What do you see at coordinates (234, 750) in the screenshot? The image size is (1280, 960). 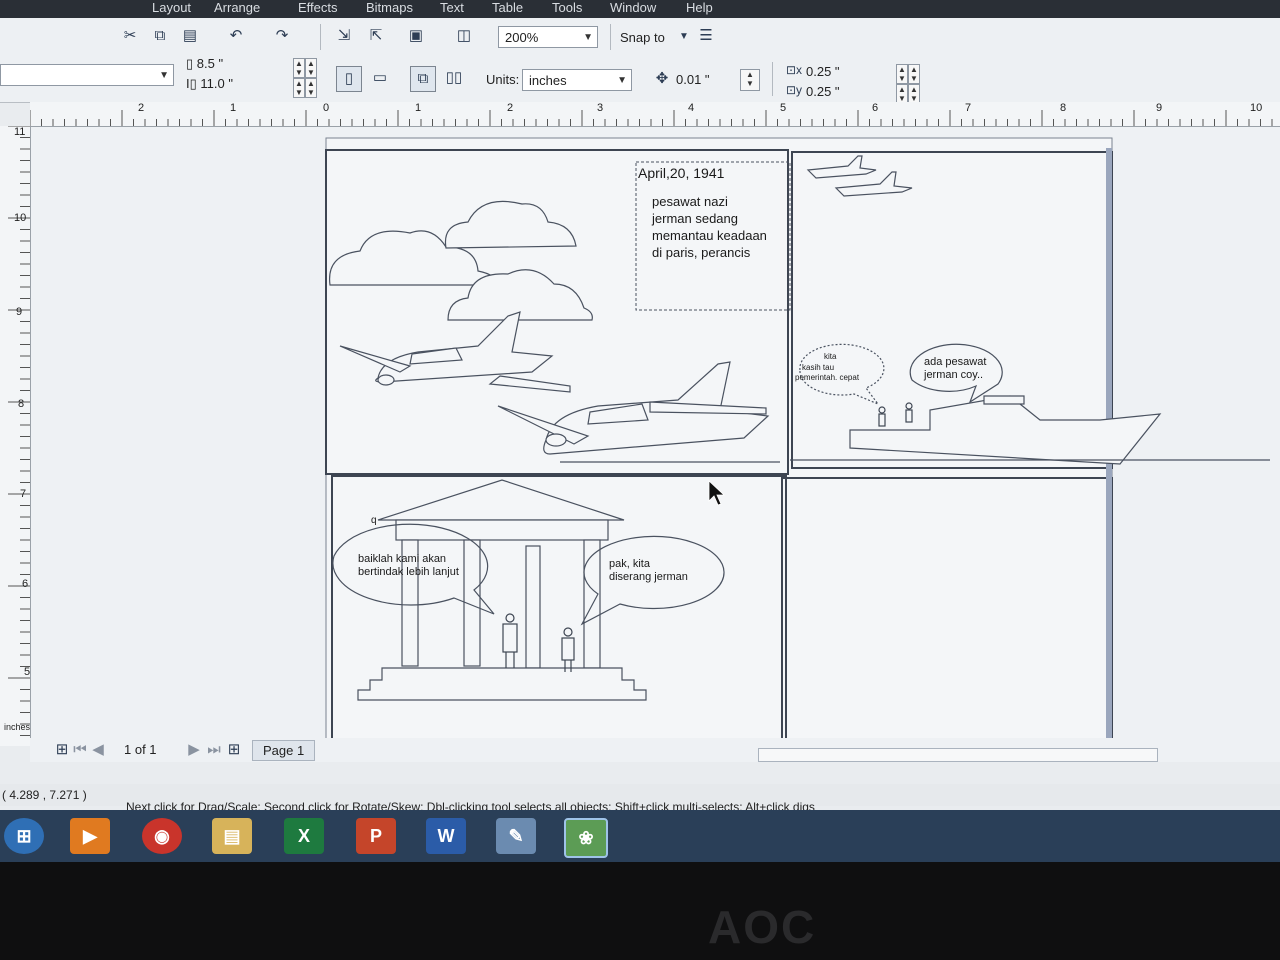 I see `add-page-icon: ⊞` at bounding box center [234, 750].